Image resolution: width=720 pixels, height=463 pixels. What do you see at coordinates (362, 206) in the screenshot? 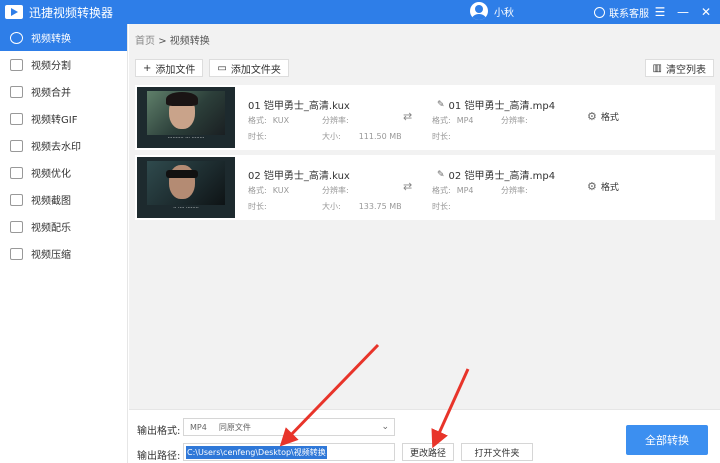
I see `source-size: 大小: 133.75 MB` at bounding box center [362, 206].